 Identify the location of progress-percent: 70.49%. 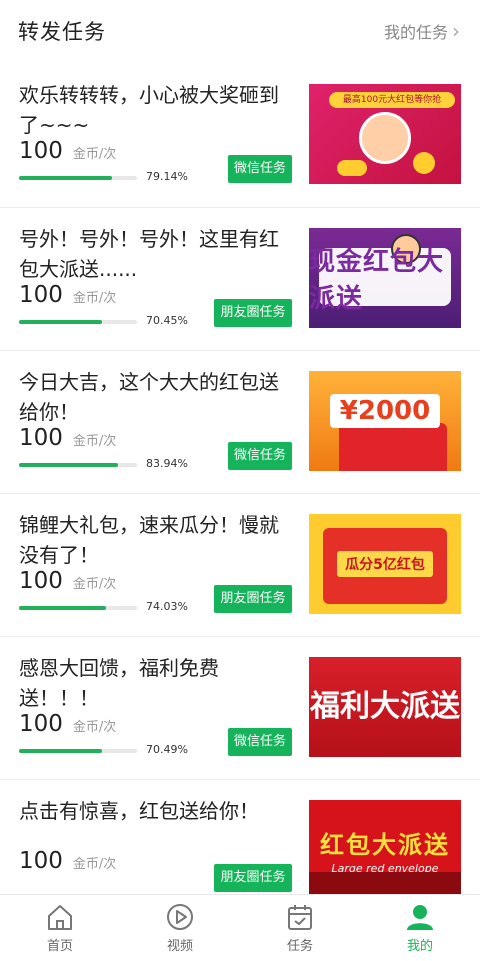
(167, 749).